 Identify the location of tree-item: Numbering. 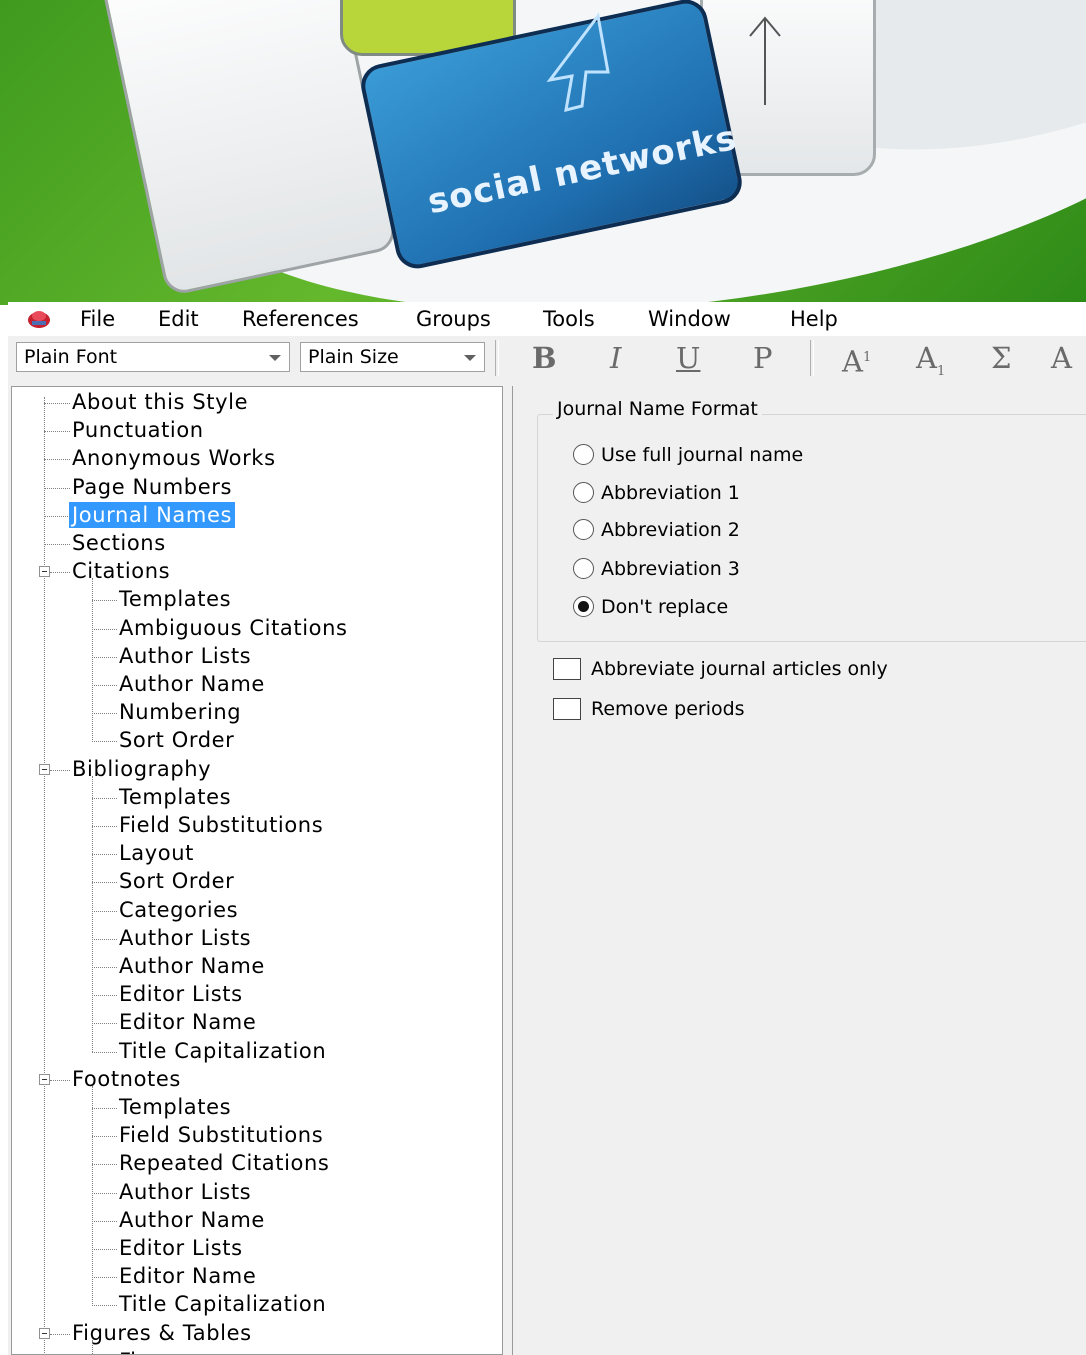
(180, 712).